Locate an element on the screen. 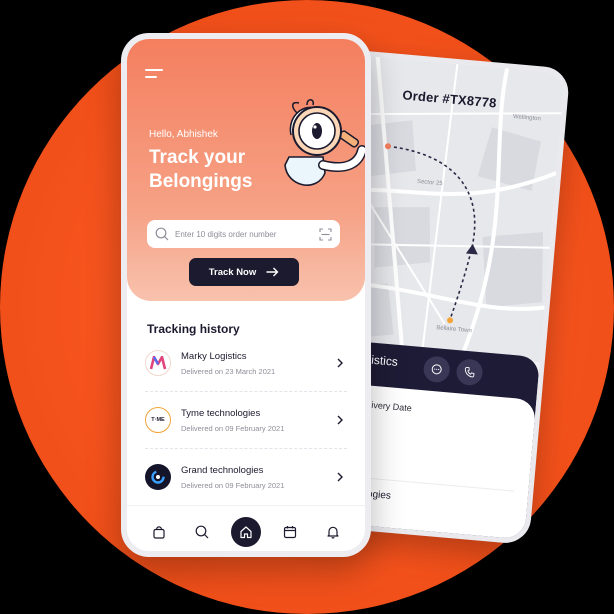 This screenshot has height=614, width=614. phone-icon is located at coordinates (469, 372).